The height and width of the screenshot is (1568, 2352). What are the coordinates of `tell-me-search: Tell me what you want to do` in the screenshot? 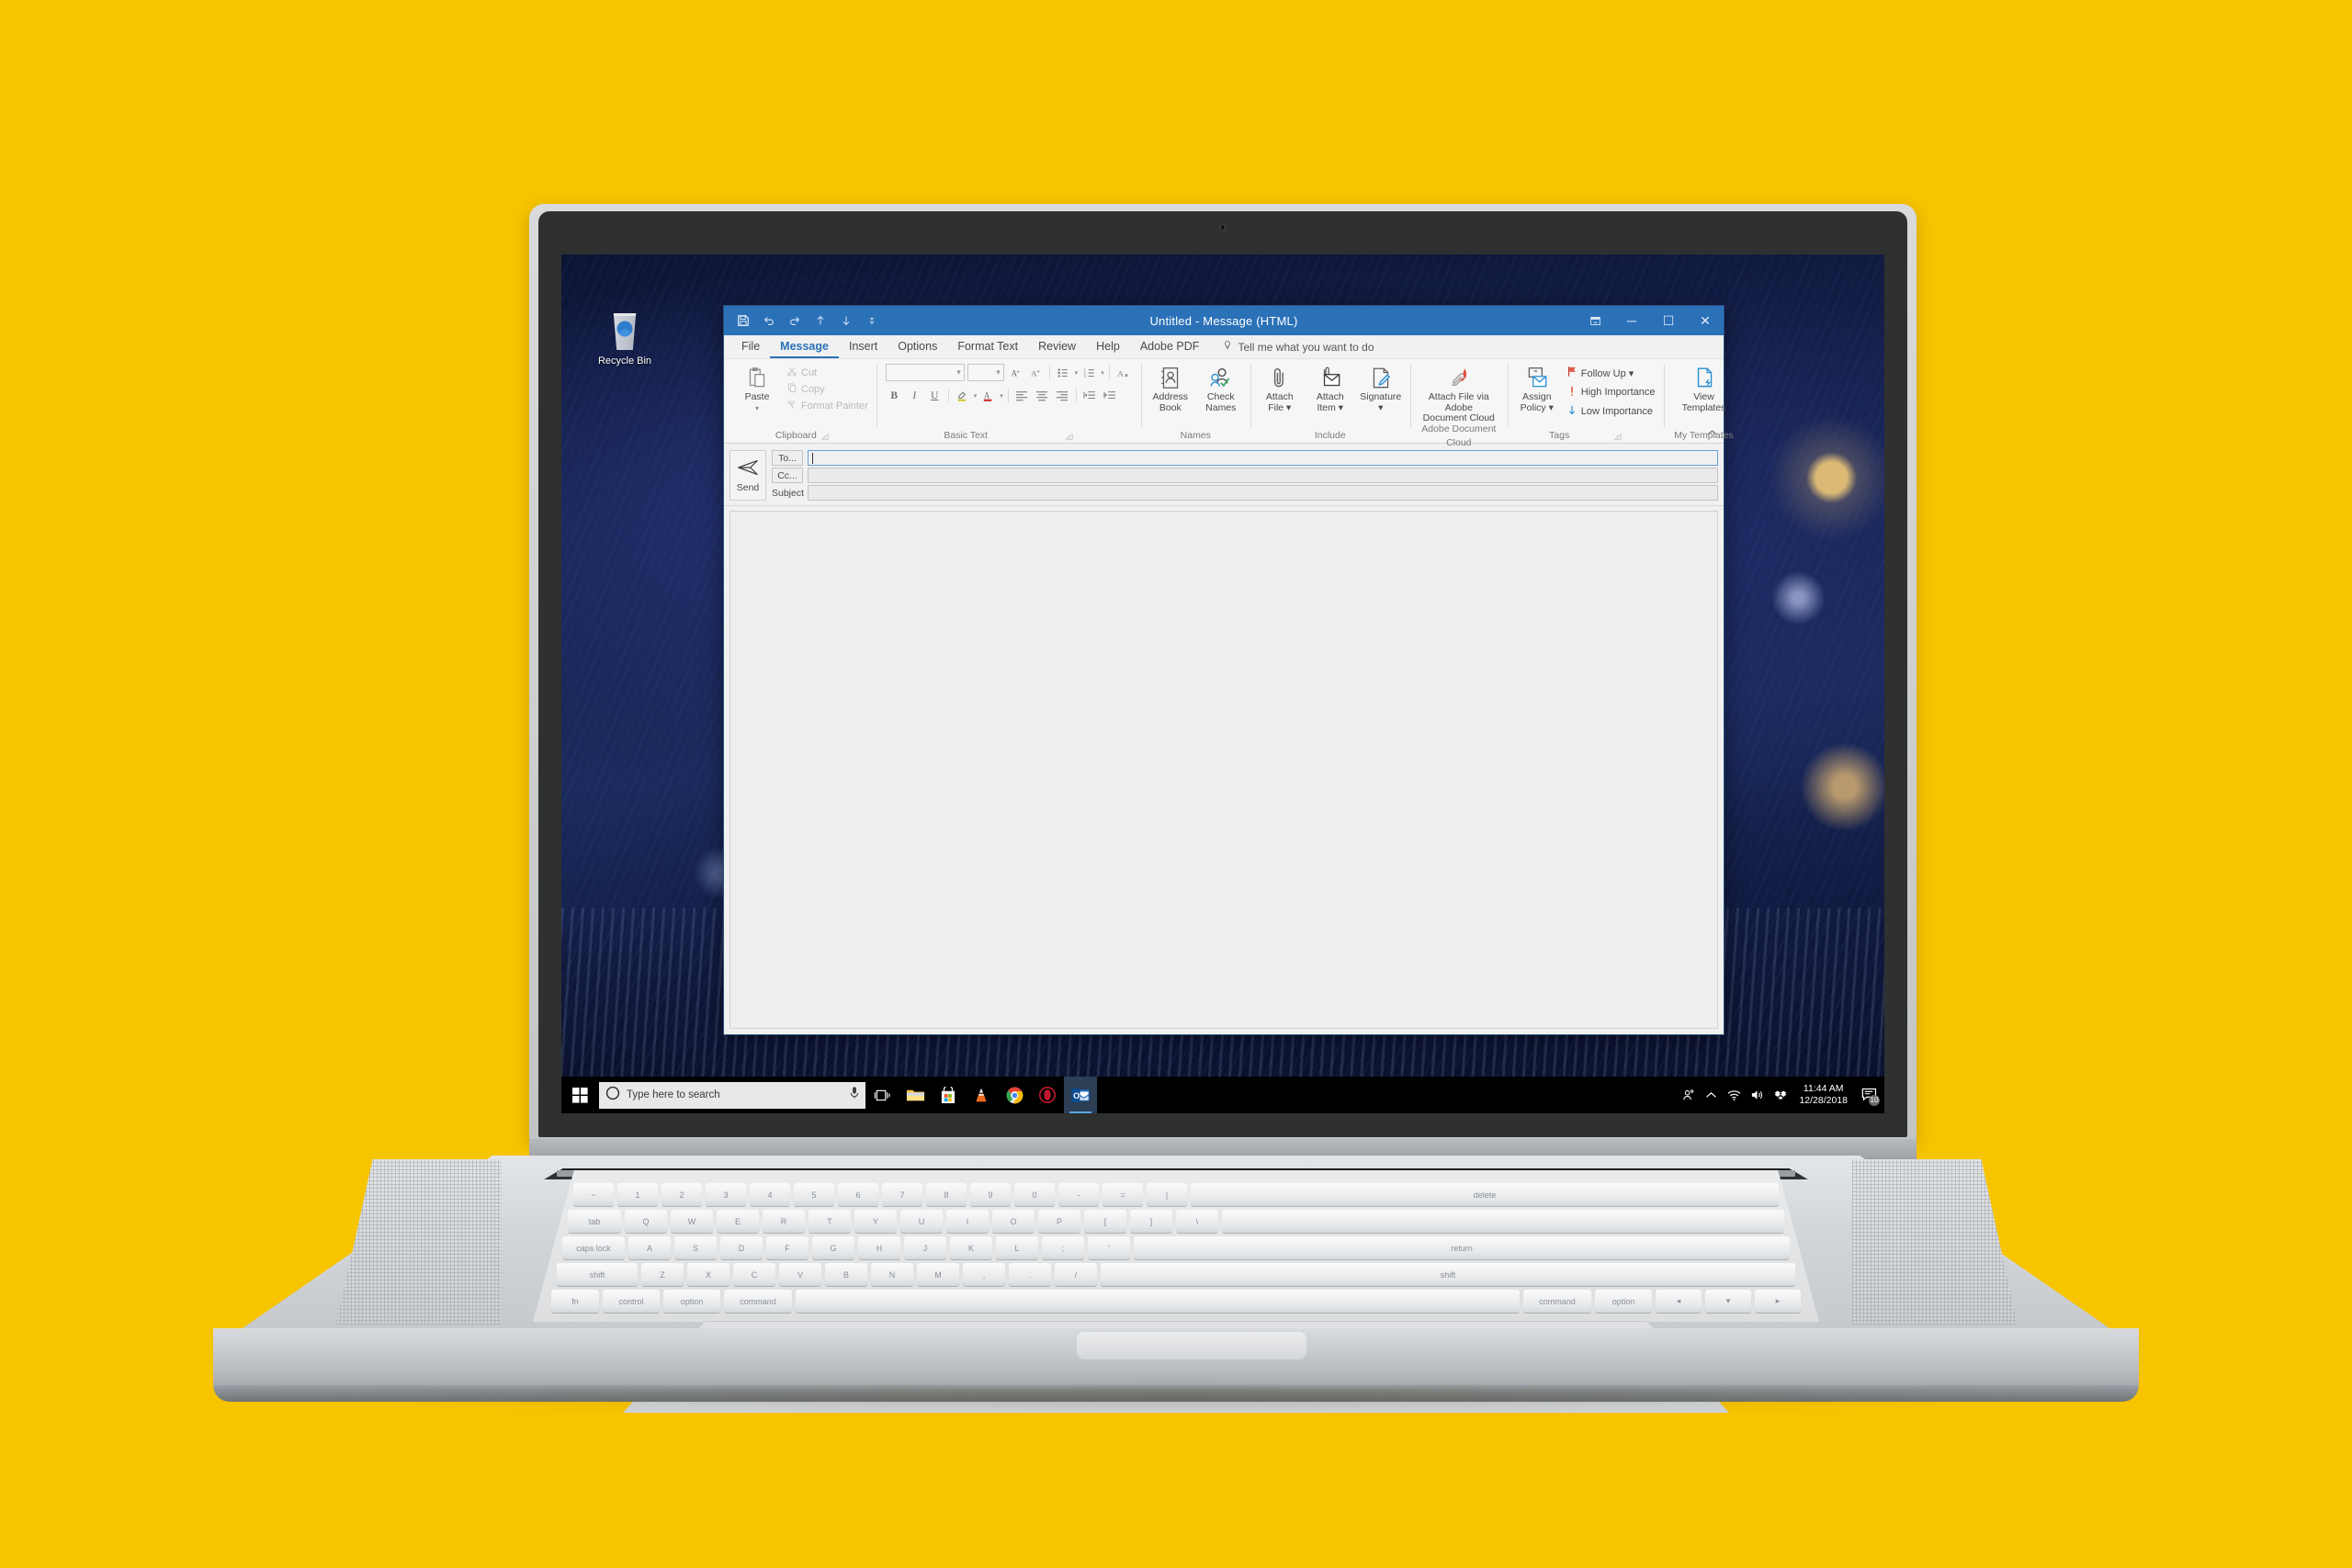 It's located at (1298, 347).